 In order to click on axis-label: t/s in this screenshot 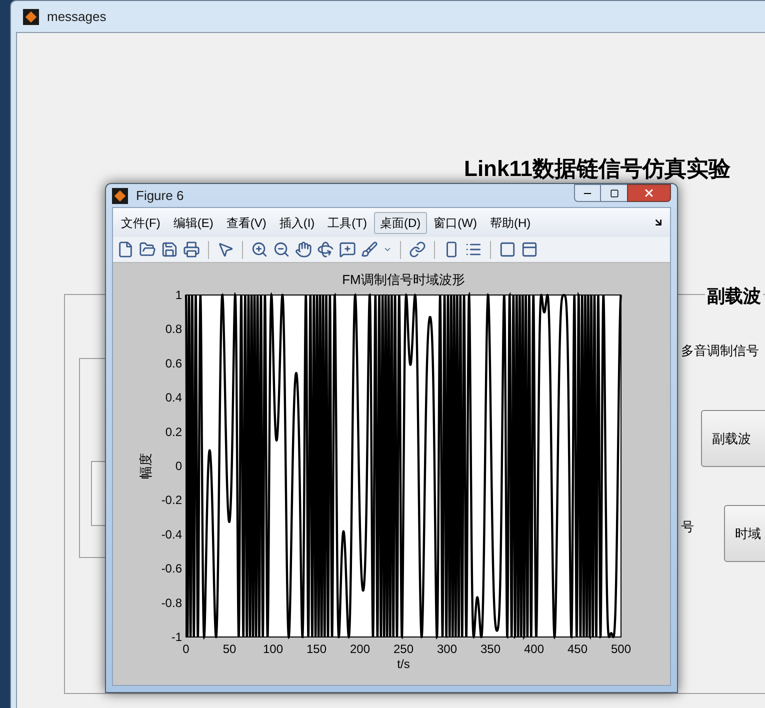, I will do `click(403, 664)`.